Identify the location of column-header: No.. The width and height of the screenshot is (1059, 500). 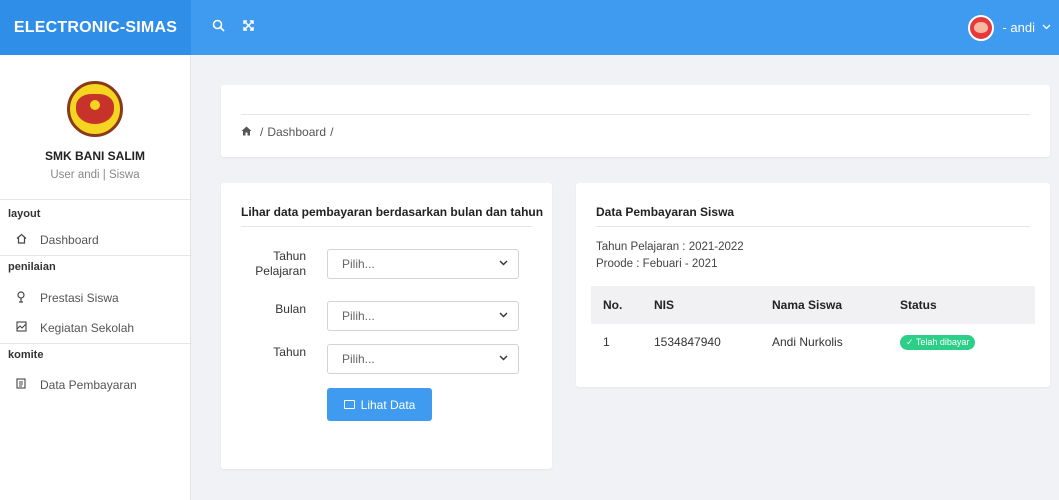
(613, 305).